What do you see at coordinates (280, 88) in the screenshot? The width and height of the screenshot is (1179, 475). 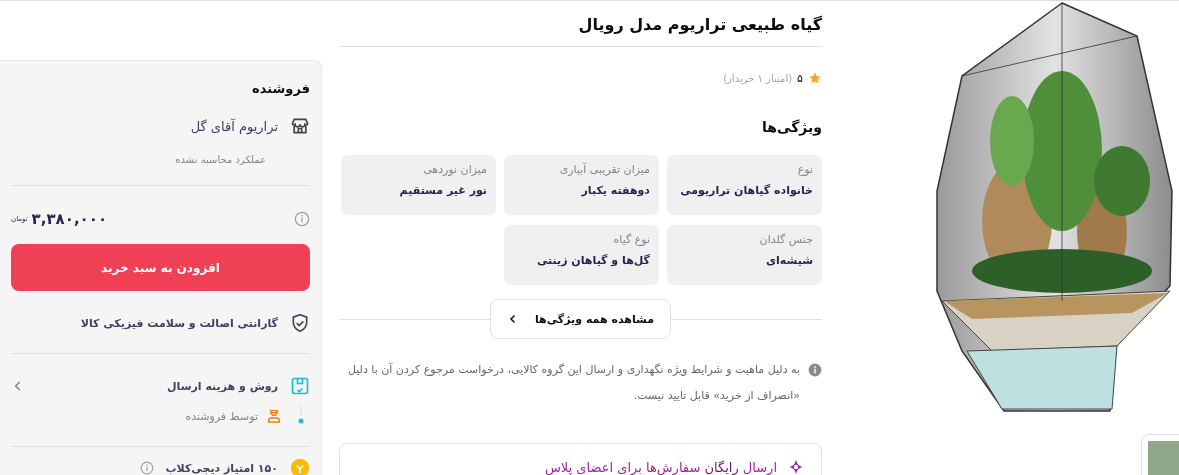 I see `seller-heading: فروشنده` at bounding box center [280, 88].